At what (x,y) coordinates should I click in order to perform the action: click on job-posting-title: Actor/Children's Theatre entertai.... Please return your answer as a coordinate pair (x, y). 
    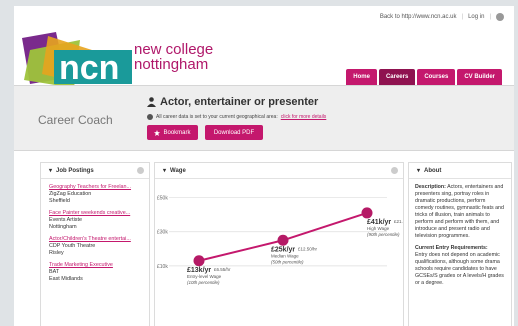
    Looking at the image, I should click on (95, 239).